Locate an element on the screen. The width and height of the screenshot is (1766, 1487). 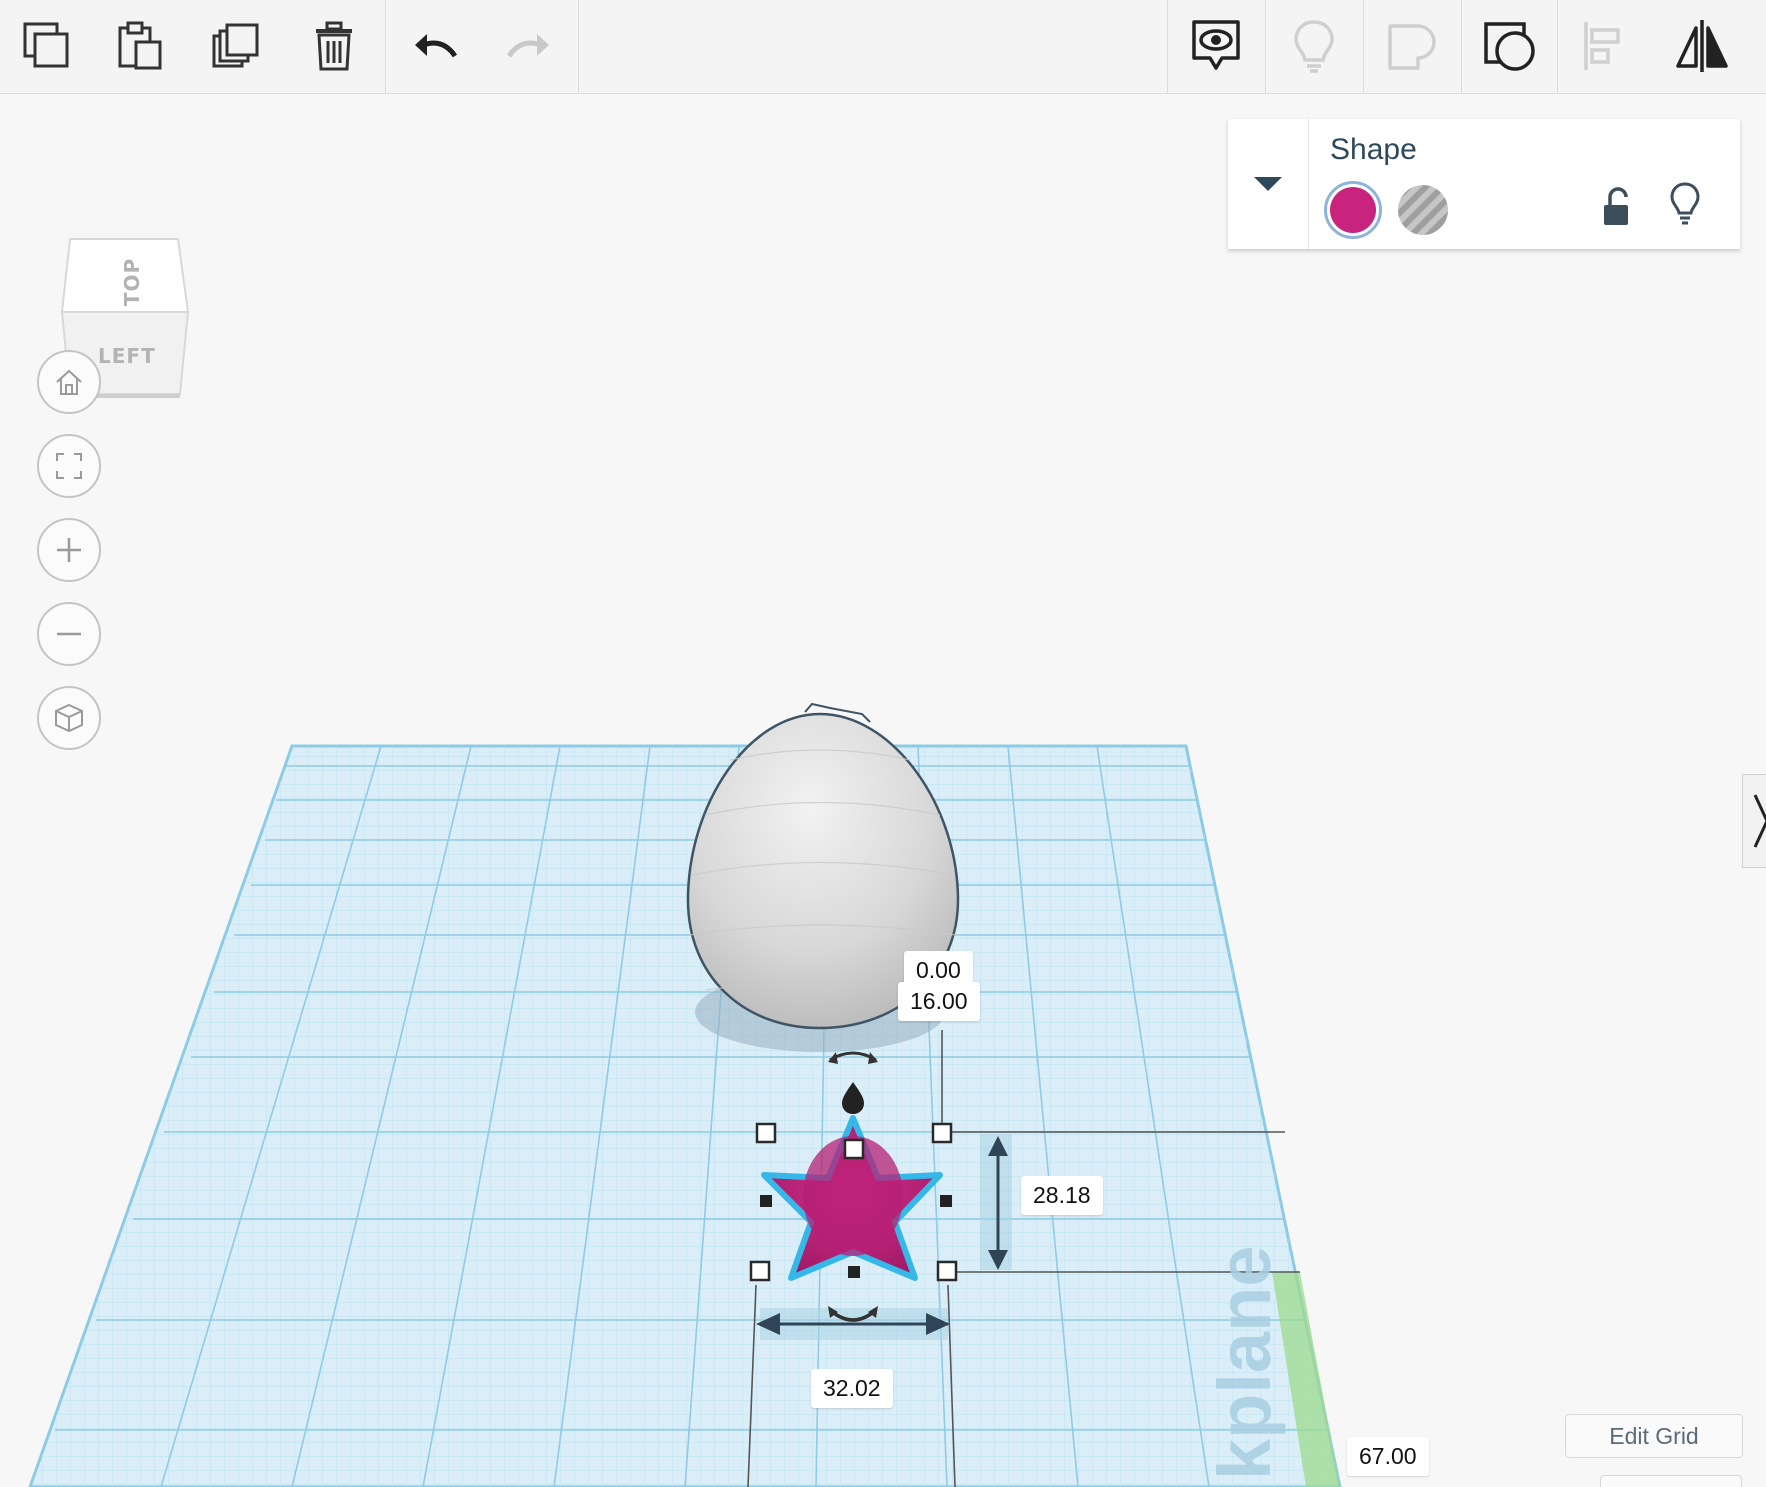
fit-view-icon is located at coordinates (69, 466).